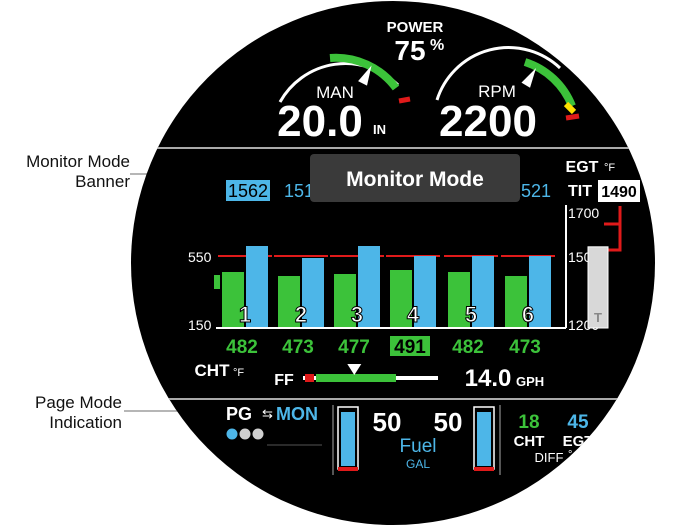 The image size is (678, 527). Describe the element at coordinates (357, 314) in the screenshot. I see `cylinder-number: 3` at that location.